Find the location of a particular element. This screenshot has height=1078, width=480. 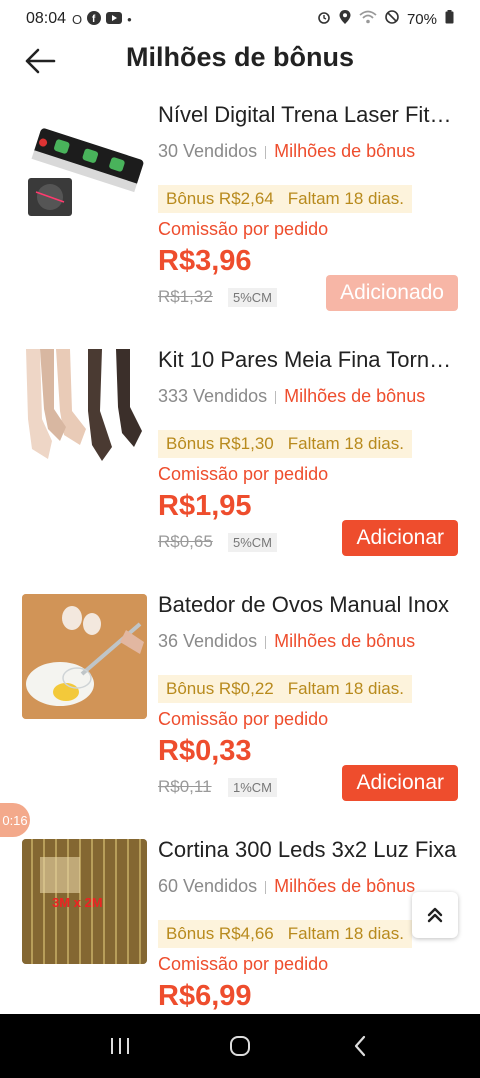

product-name: Nível Digital Trena Laser Fita Métrica is located at coordinates (308, 115).